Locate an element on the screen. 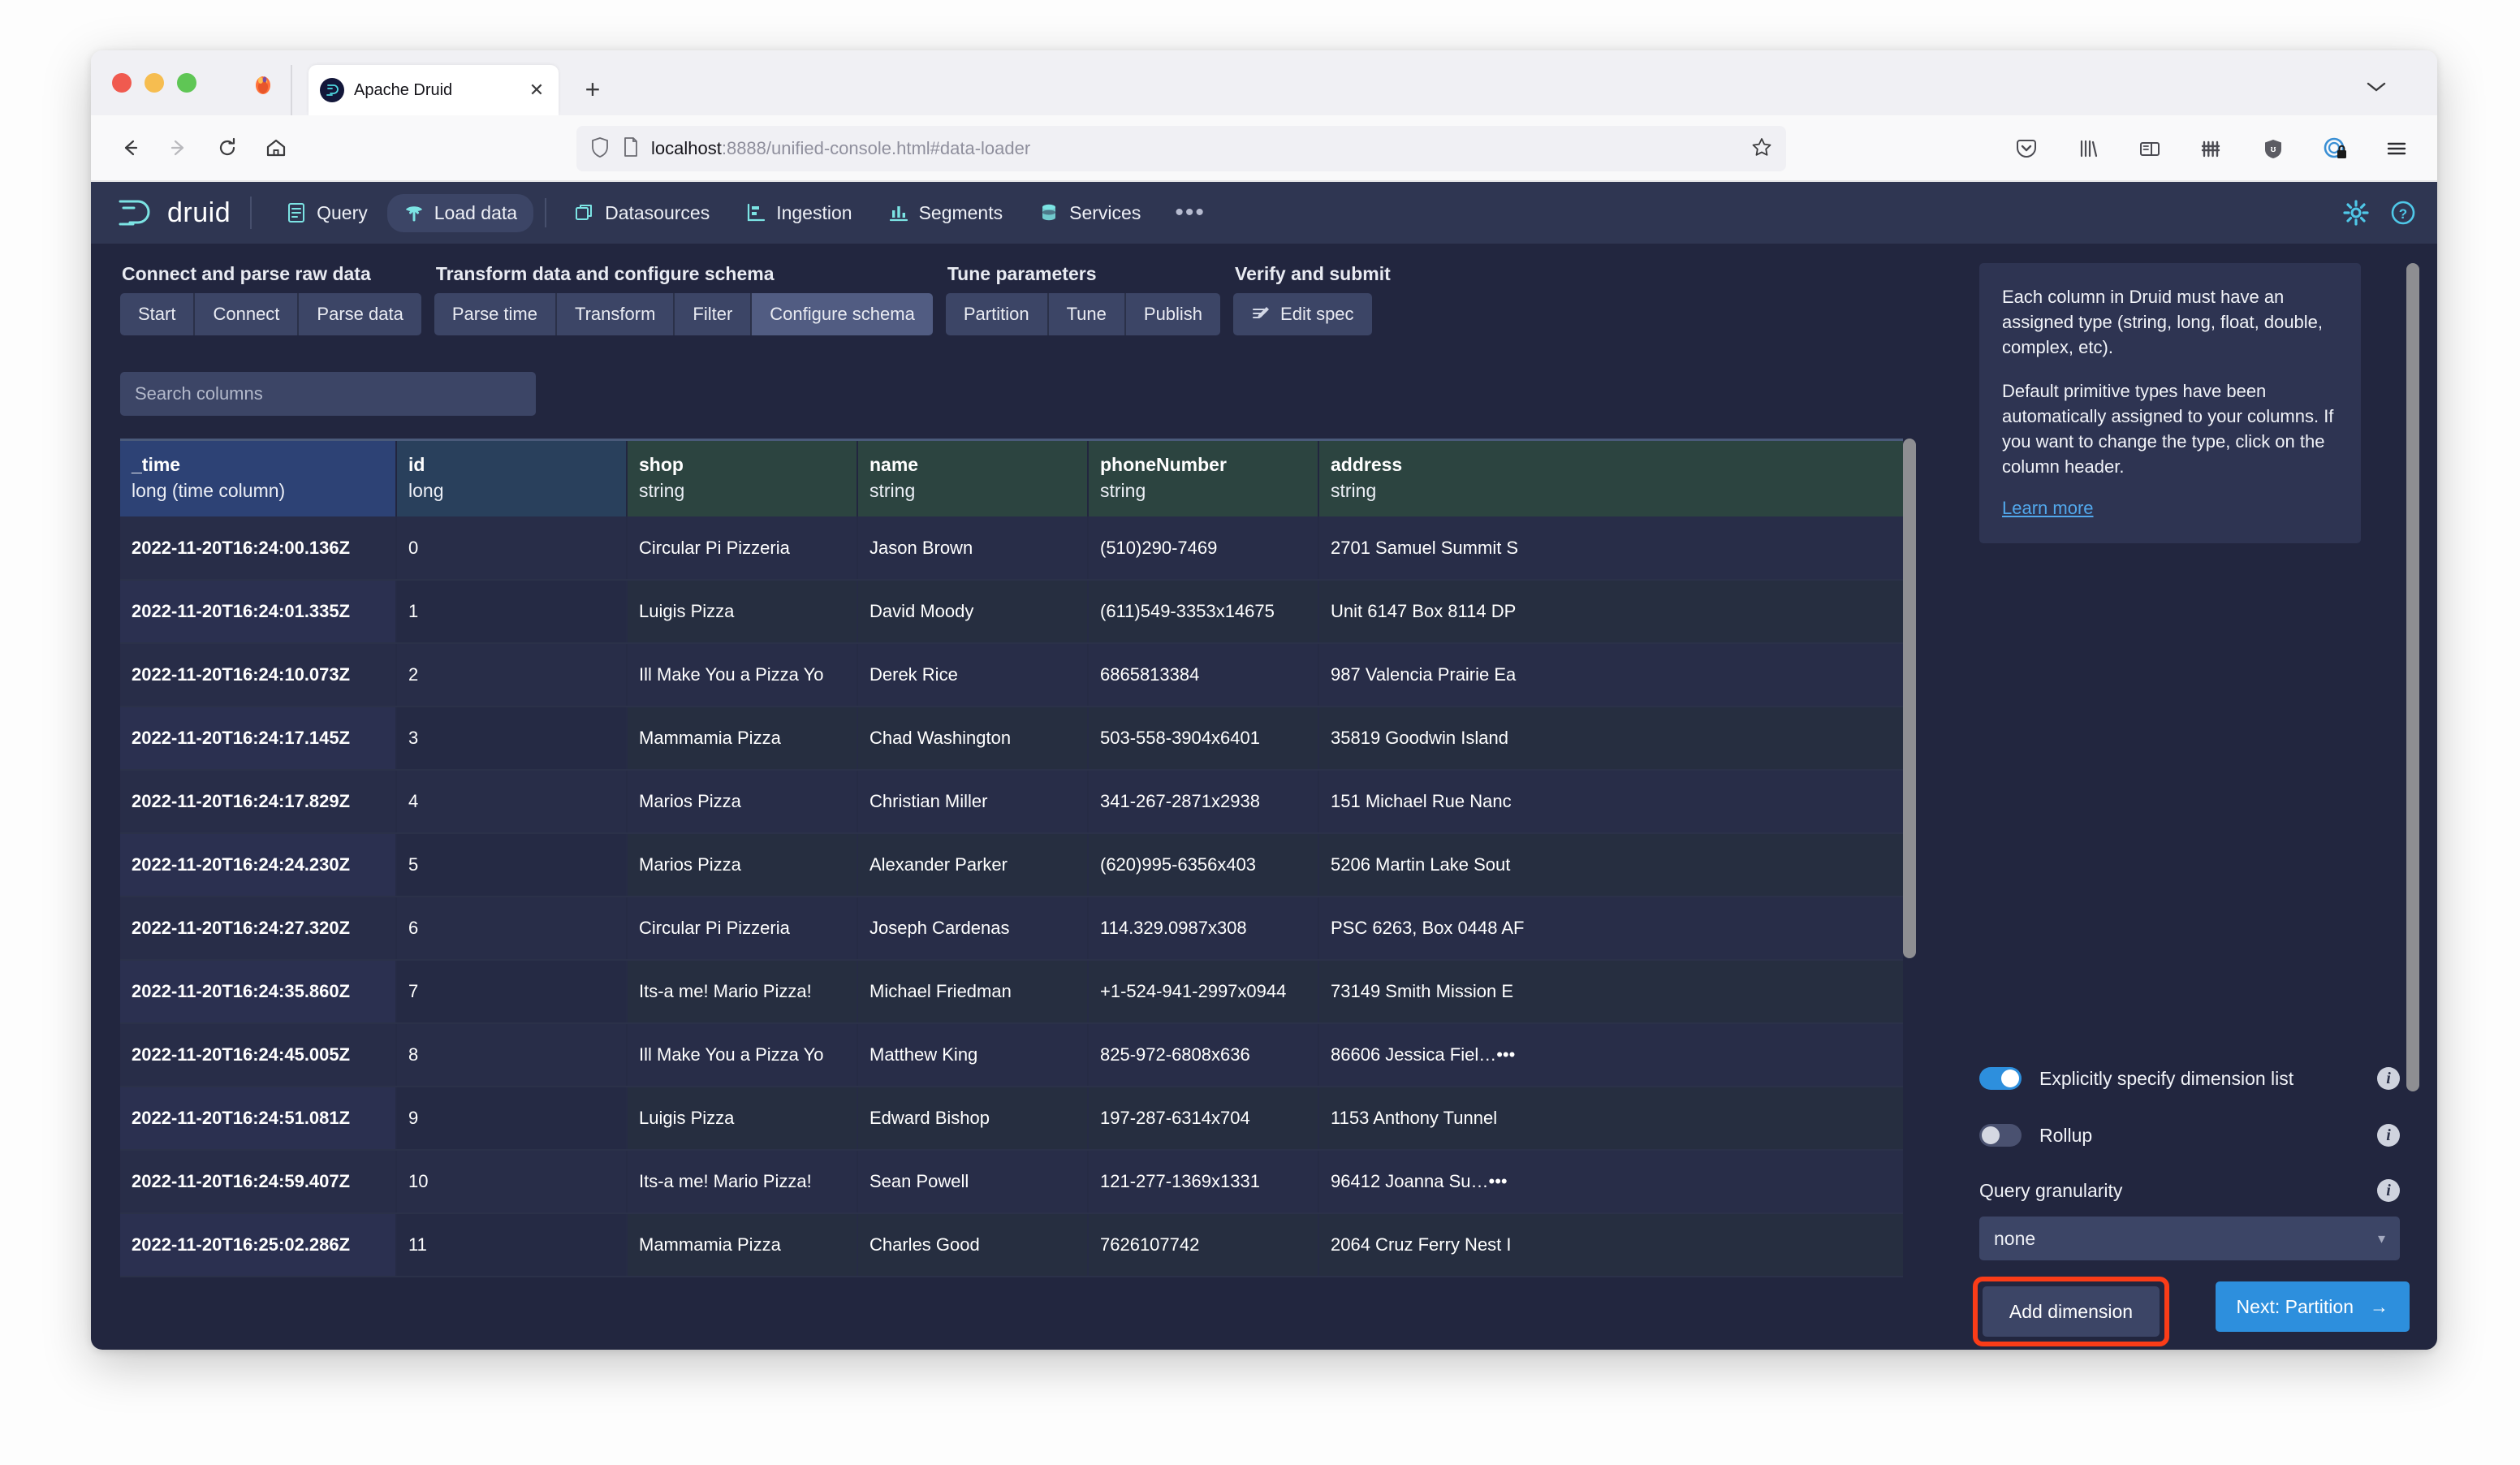  arrow-right-icon: → is located at coordinates (2379, 1306).